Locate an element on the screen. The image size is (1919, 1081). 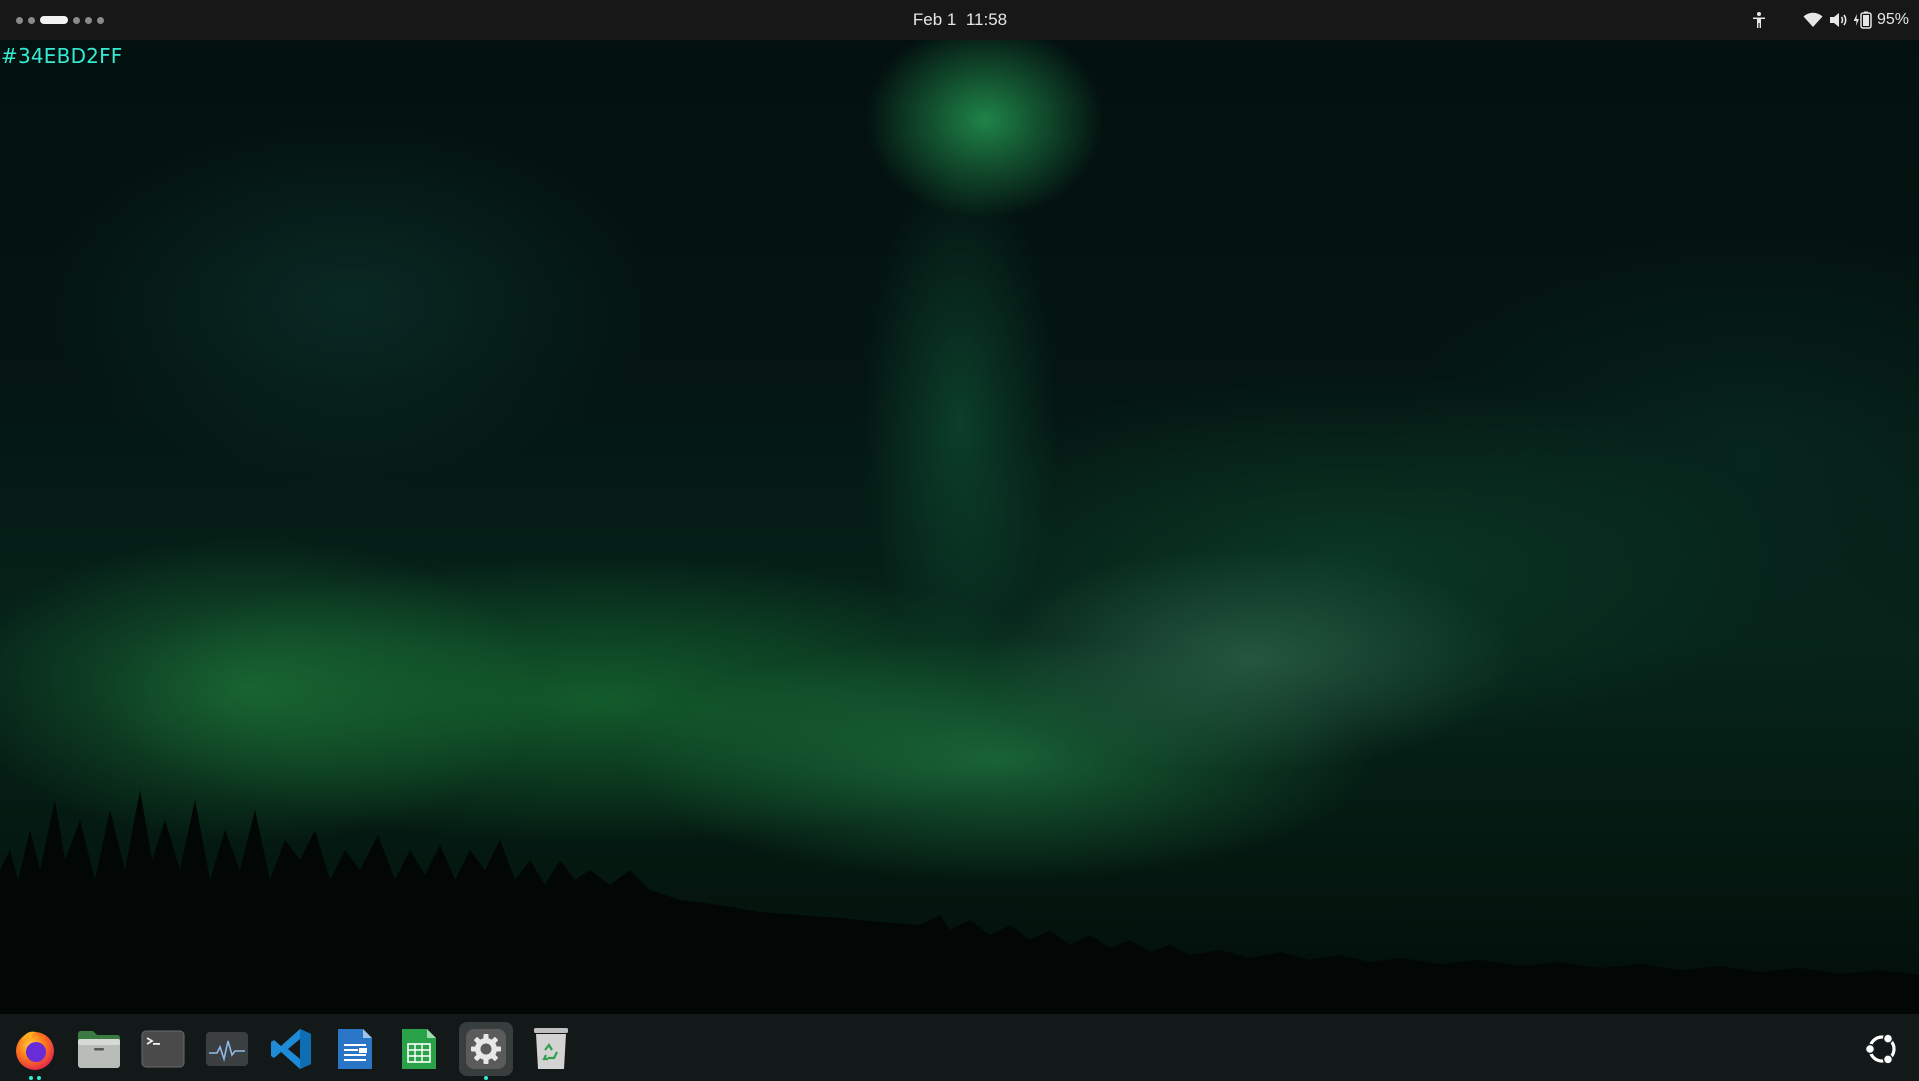
calc-icon is located at coordinates (419, 1049).